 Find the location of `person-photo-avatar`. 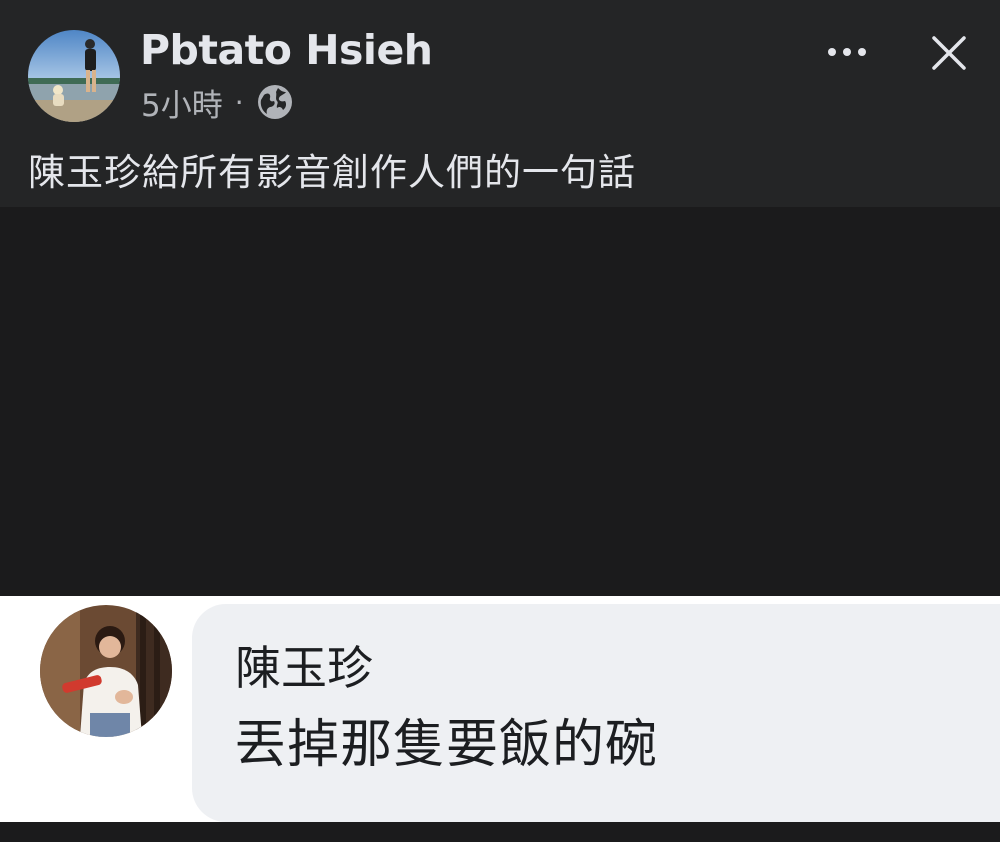

person-photo-avatar is located at coordinates (106, 671).